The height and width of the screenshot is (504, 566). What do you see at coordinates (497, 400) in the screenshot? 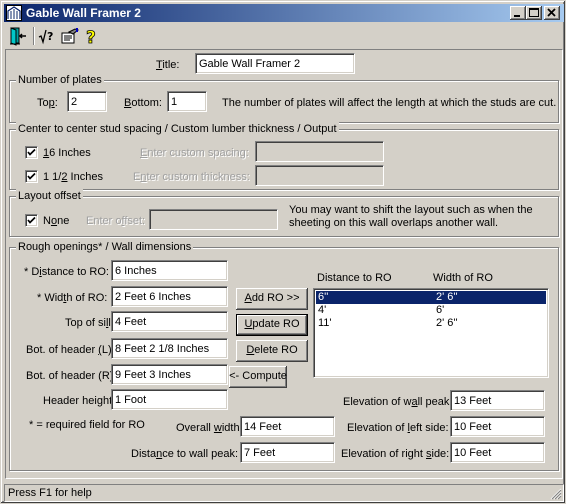
I see `elevation-peak-input: 13 Feet` at bounding box center [497, 400].